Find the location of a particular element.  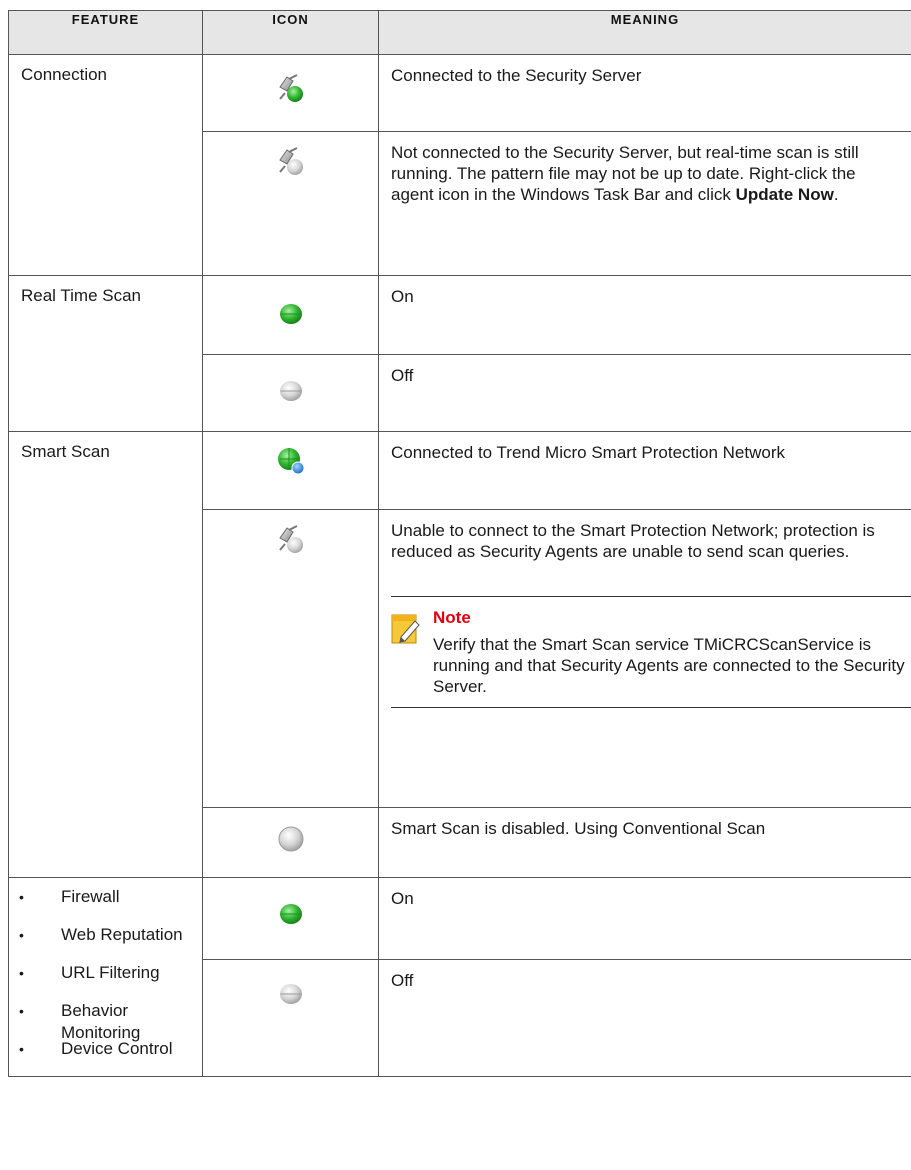

list-item: Web Reputation is located at coordinates (105, 943).